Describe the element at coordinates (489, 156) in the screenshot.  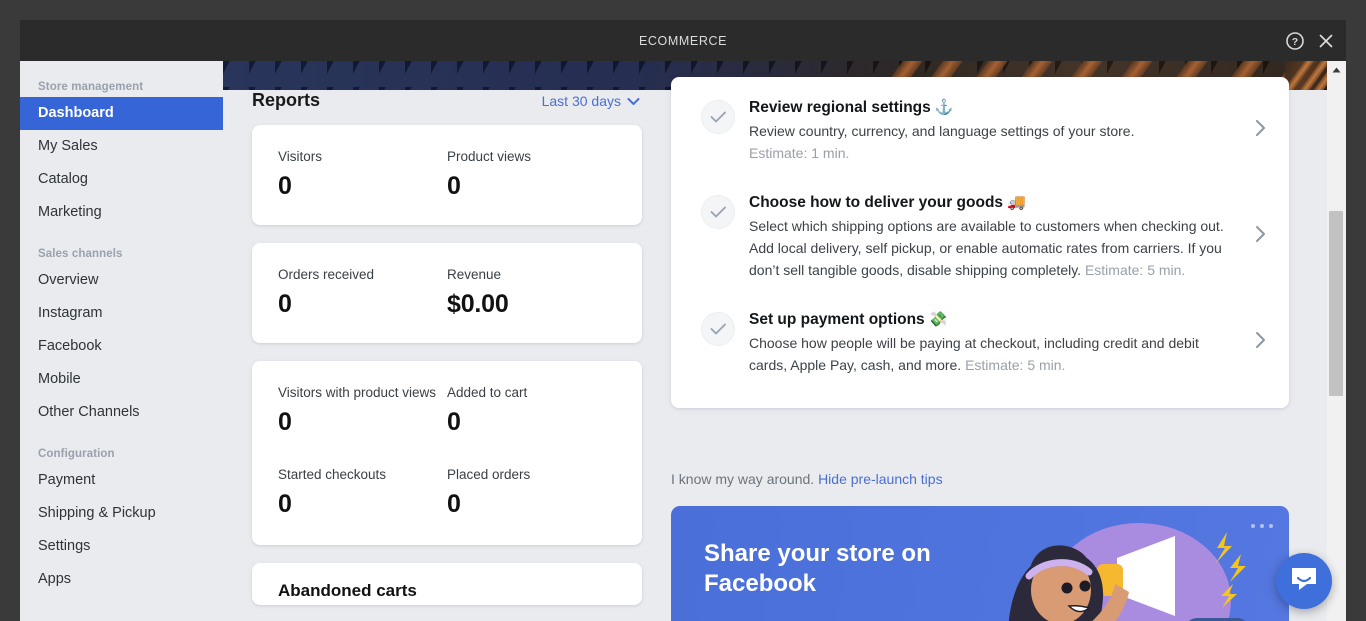
I see `metric-label: Product views` at that location.